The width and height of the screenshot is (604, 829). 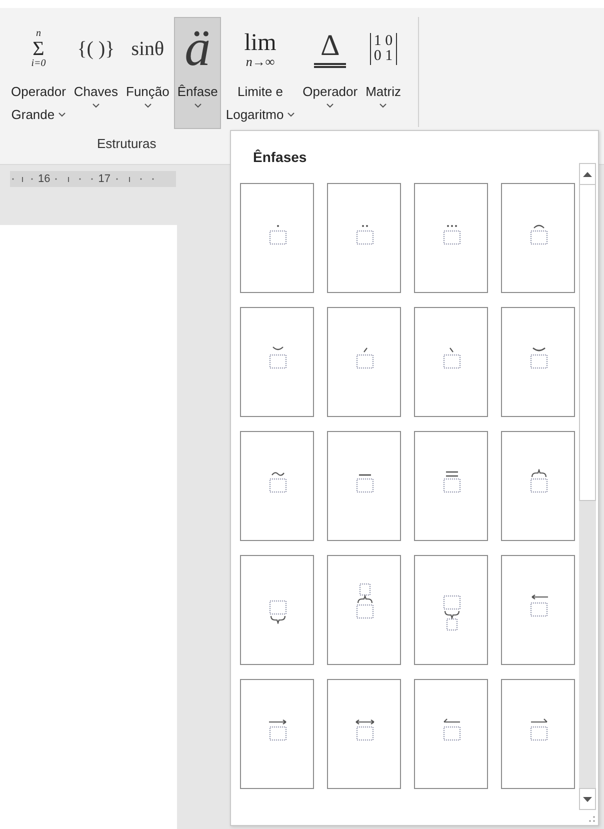 I want to click on scroll-up-button, so click(x=587, y=174).